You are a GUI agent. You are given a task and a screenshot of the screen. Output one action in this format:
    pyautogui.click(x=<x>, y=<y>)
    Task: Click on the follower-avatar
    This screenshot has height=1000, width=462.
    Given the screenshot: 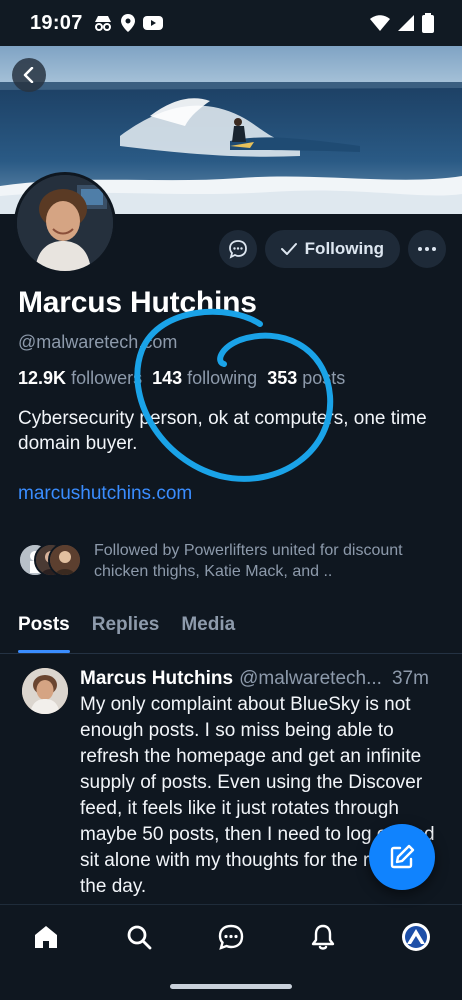 What is the action you would take?
    pyautogui.click(x=65, y=560)
    